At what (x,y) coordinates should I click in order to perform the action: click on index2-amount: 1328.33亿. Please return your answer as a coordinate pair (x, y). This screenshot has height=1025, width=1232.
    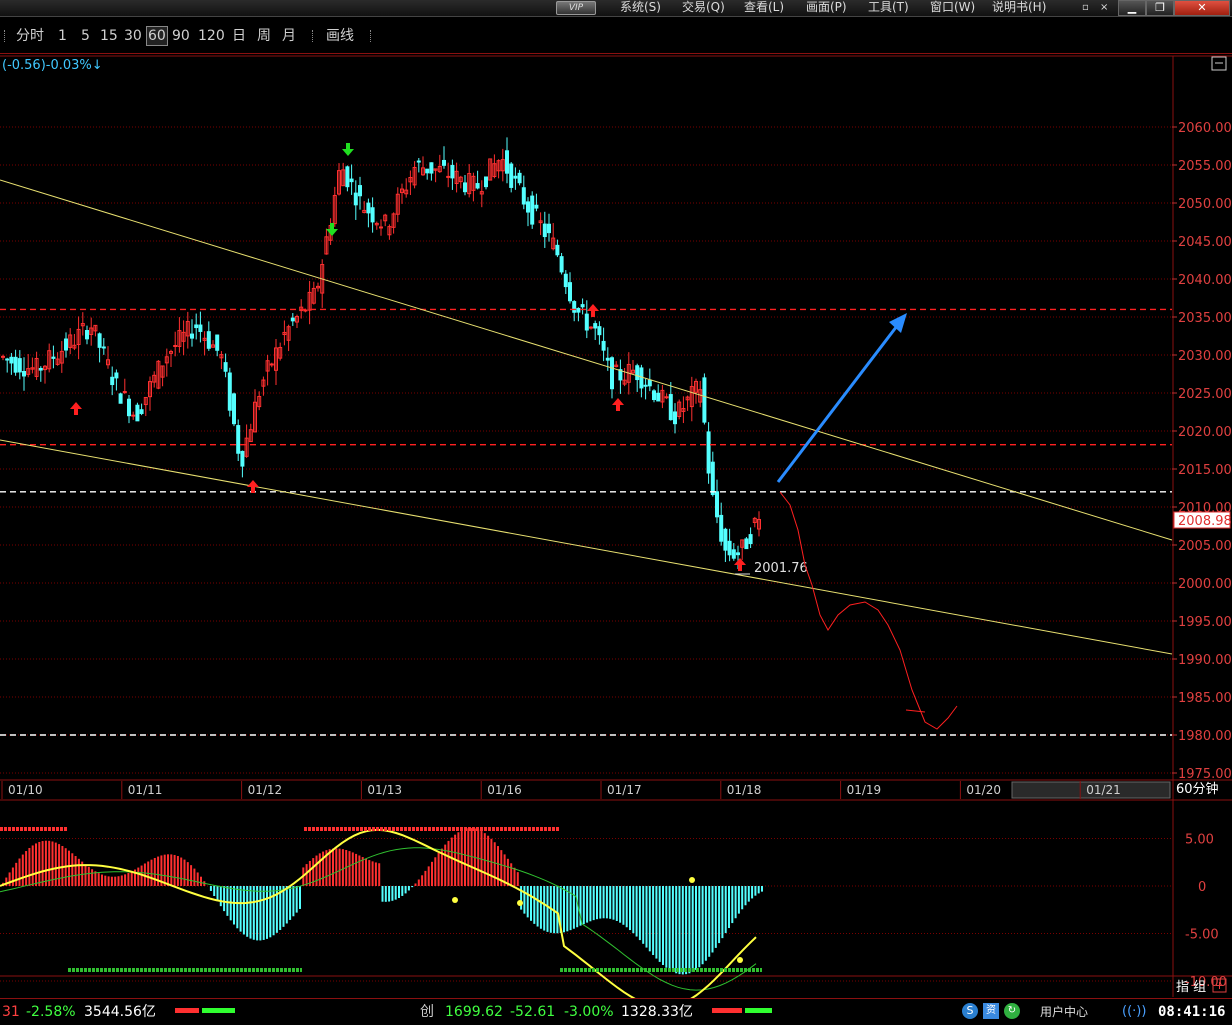
    Looking at the image, I should click on (657, 1012).